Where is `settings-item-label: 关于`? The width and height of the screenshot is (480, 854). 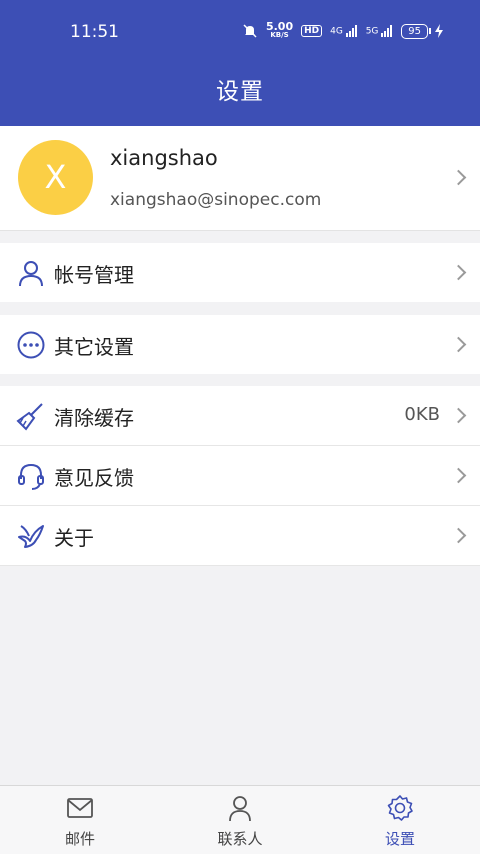
settings-item-label: 关于 is located at coordinates (74, 538).